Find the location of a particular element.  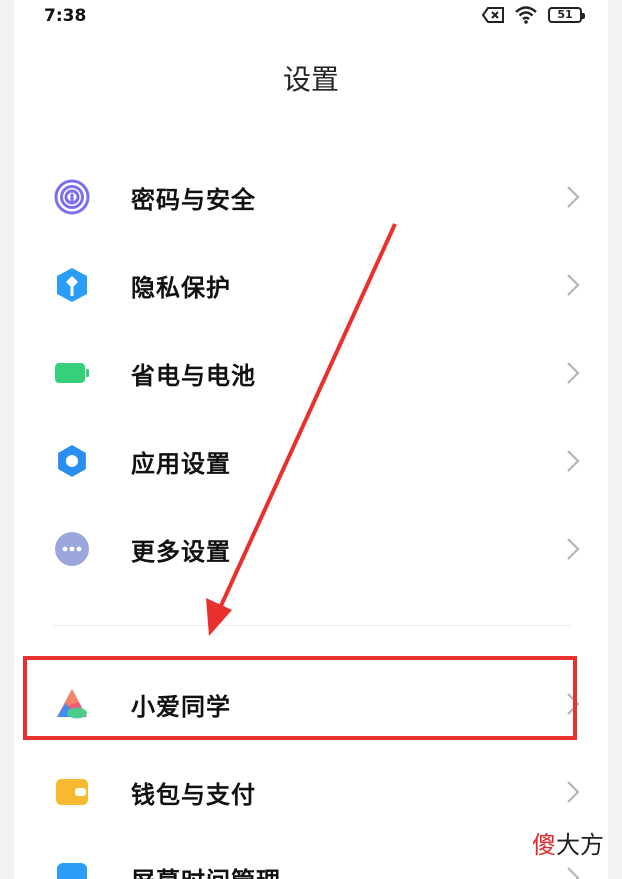

watermark-text: 大方 is located at coordinates (580, 845).